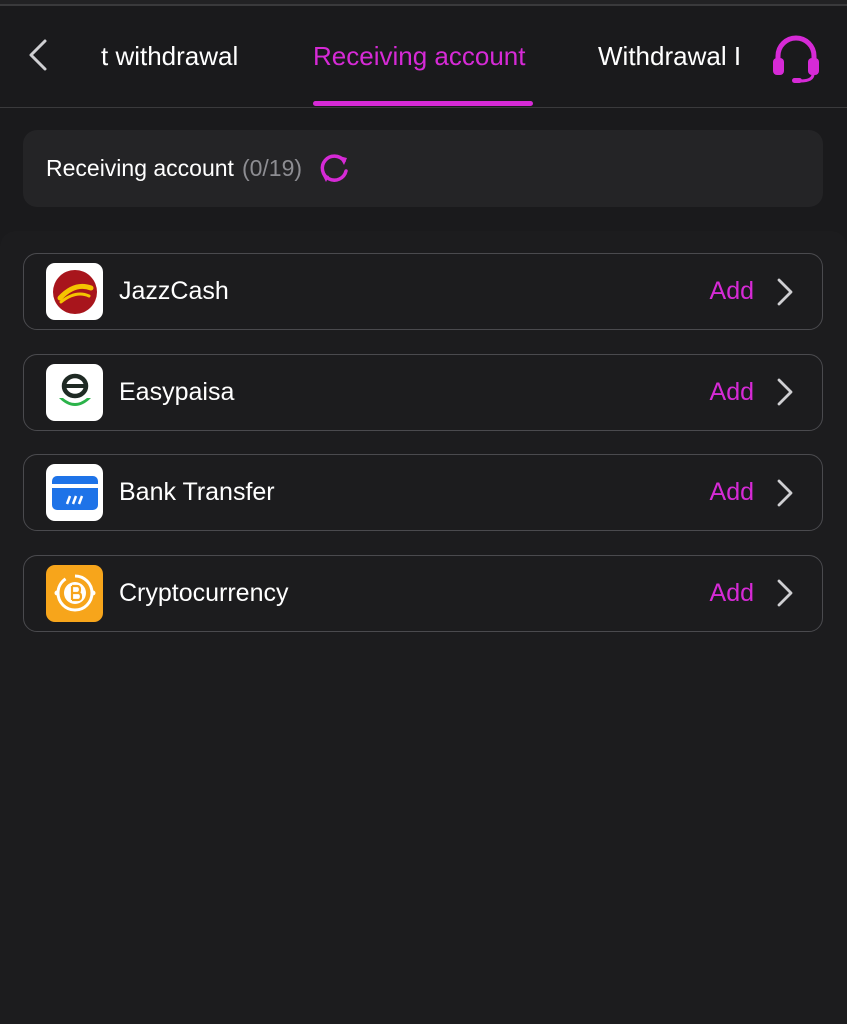  I want to click on refresh-icon, so click(334, 167).